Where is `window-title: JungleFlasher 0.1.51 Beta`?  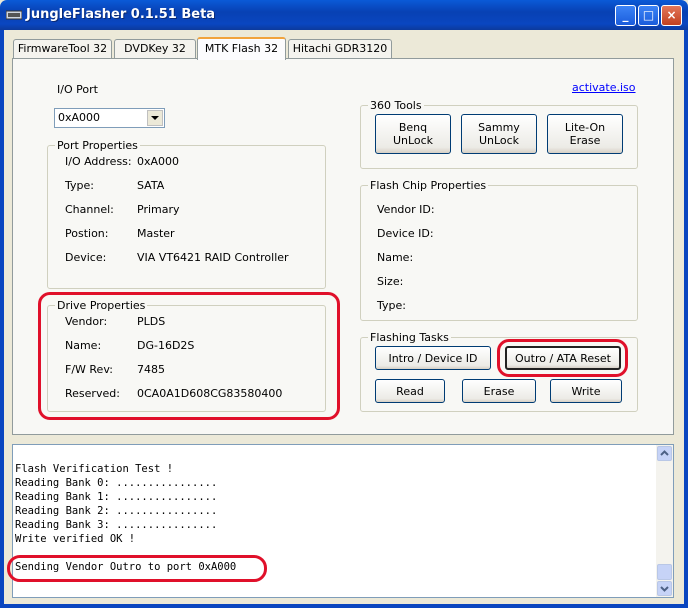
window-title: JungleFlasher 0.1.51 Beta is located at coordinates (121, 14).